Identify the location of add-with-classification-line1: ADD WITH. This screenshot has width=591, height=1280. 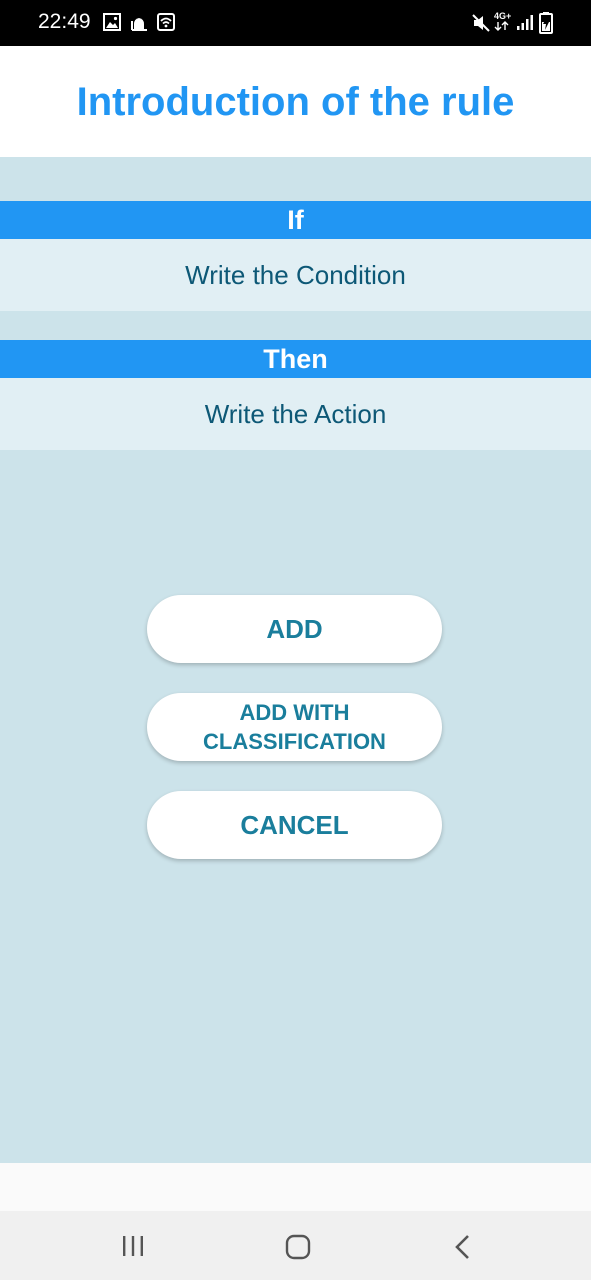
(294, 712).